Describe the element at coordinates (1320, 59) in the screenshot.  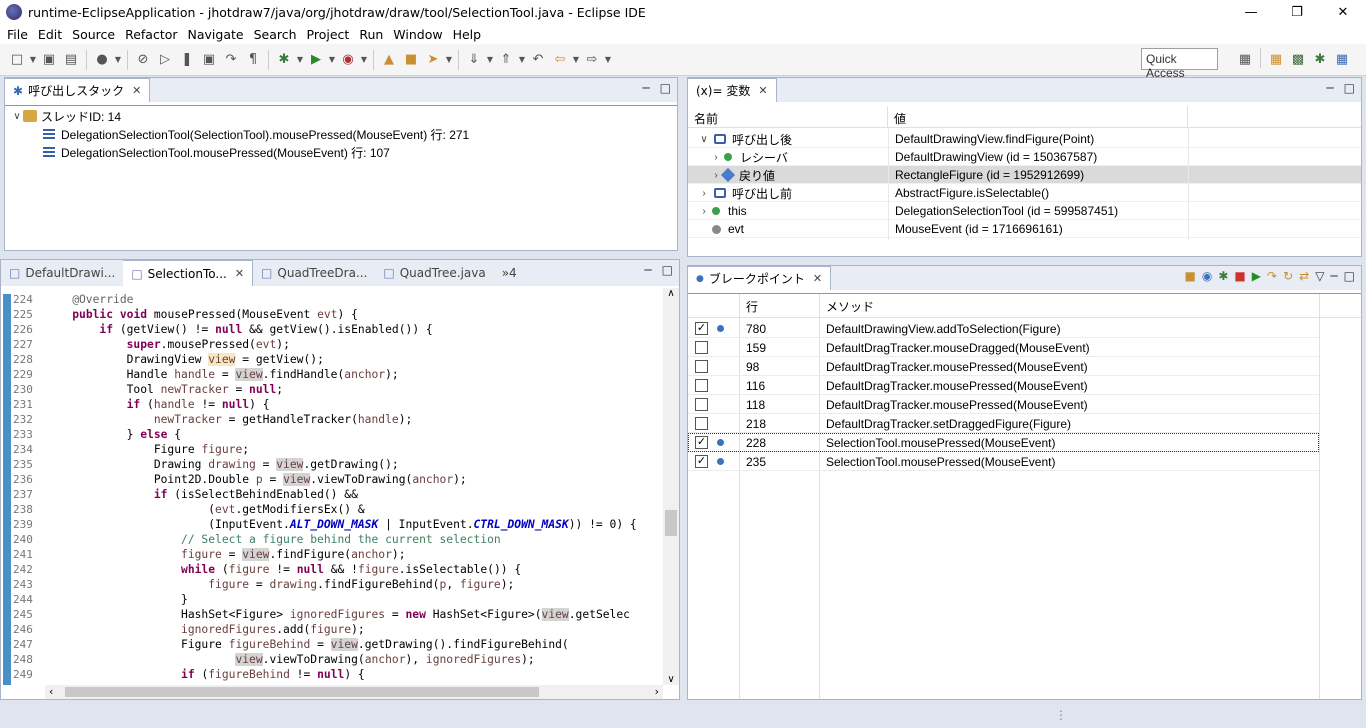
I see `debug-perspective-icon: ✱` at that location.